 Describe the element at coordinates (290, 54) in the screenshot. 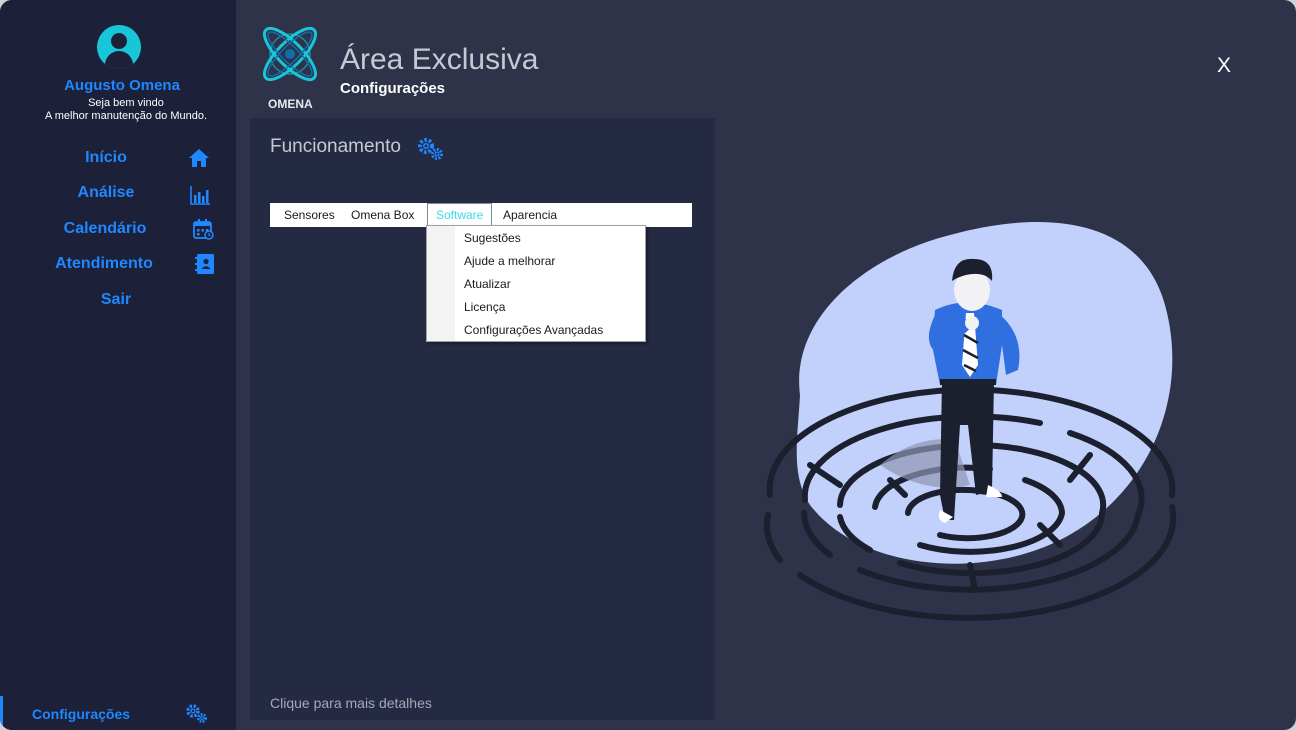

I see `omena-logo-icon` at that location.